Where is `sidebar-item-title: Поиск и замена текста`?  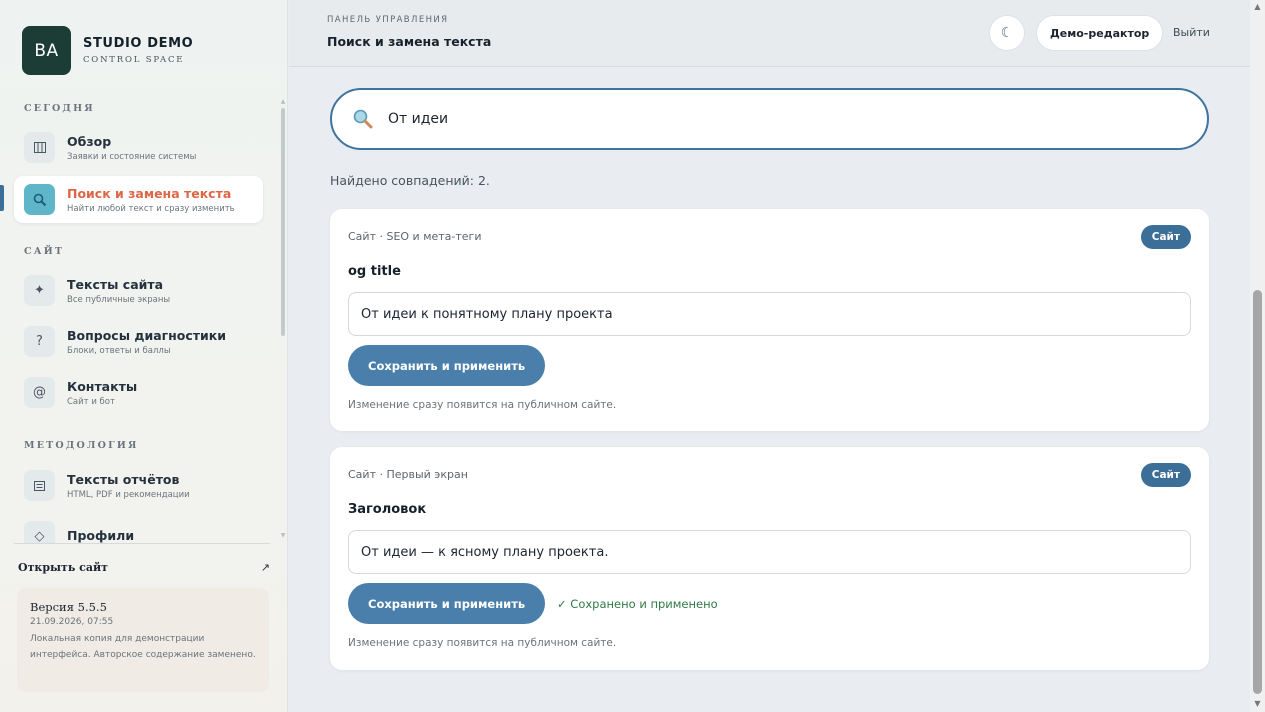 sidebar-item-title: Поиск и замена текста is located at coordinates (149, 193).